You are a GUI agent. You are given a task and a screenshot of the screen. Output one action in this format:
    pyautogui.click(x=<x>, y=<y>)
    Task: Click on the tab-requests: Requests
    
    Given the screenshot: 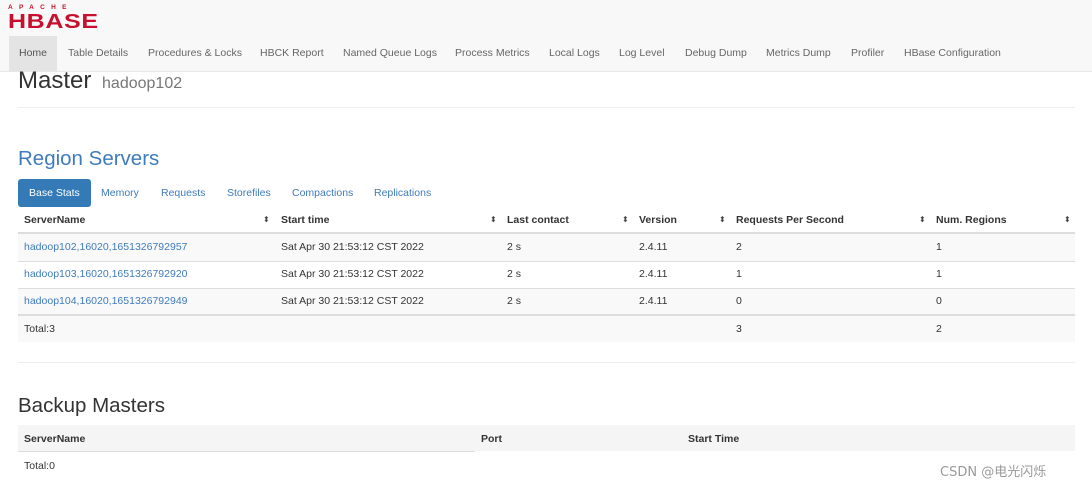 What is the action you would take?
    pyautogui.click(x=183, y=193)
    